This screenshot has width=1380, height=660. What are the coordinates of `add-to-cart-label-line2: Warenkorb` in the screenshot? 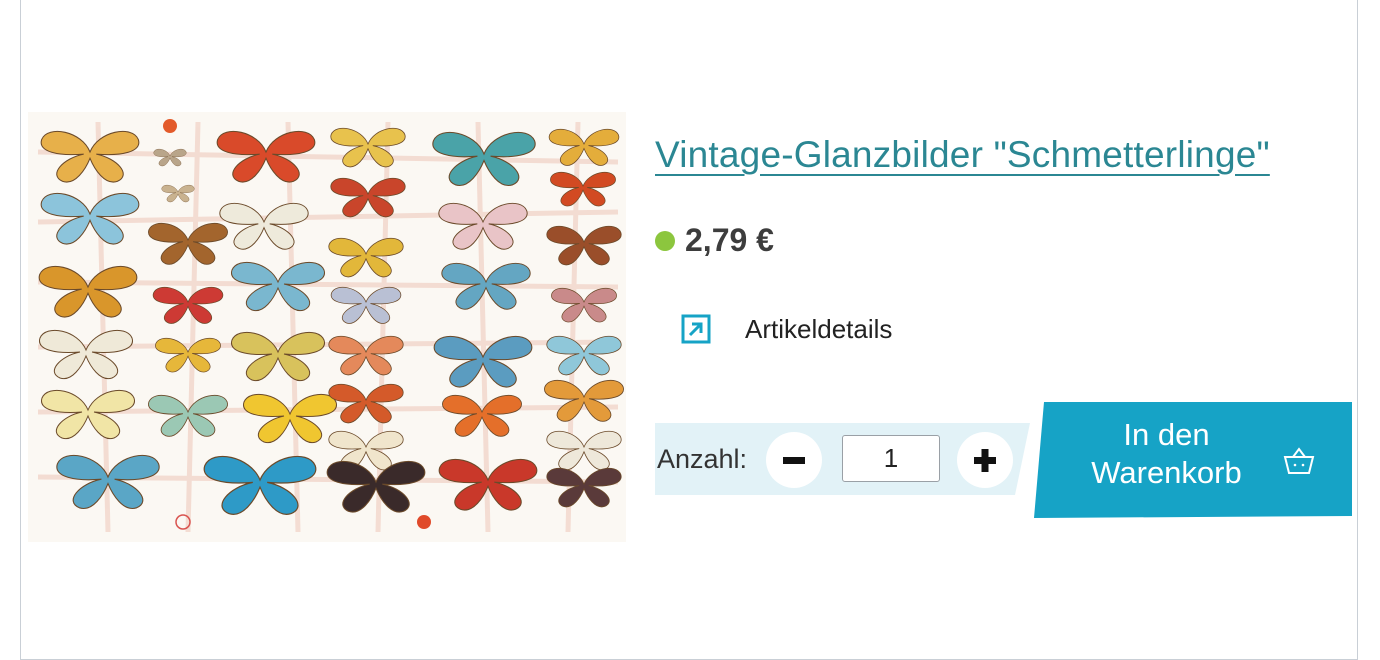 It's located at (1166, 472).